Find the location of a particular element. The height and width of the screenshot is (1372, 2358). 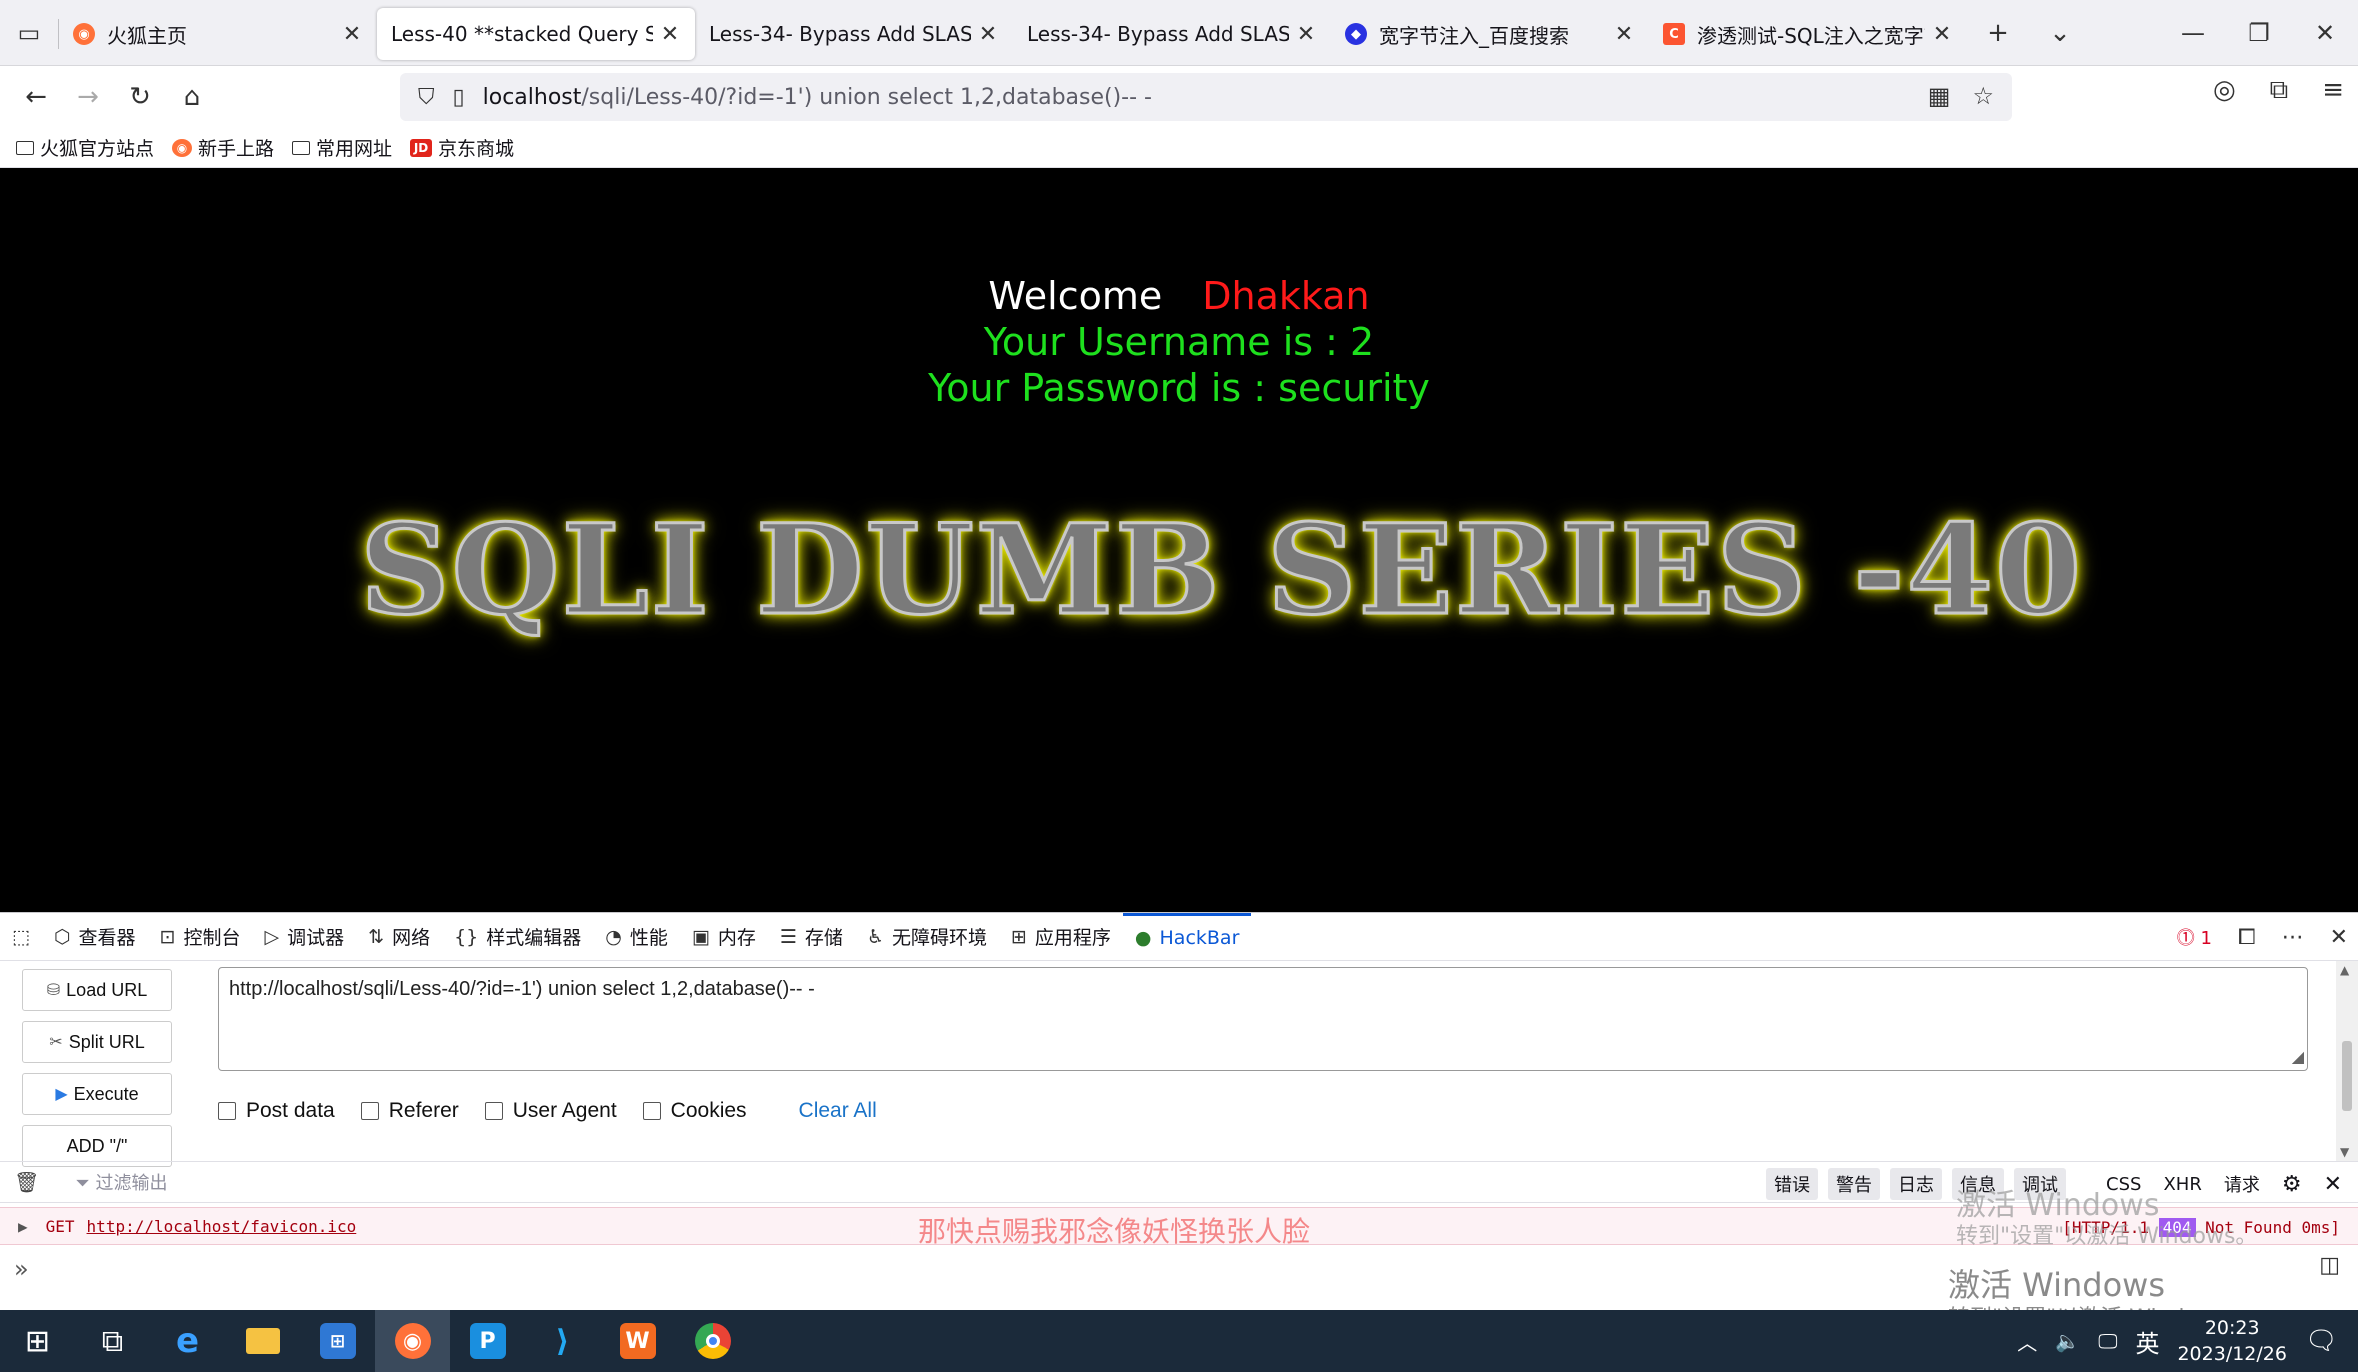

pycharm-icon: P is located at coordinates (487, 1341).